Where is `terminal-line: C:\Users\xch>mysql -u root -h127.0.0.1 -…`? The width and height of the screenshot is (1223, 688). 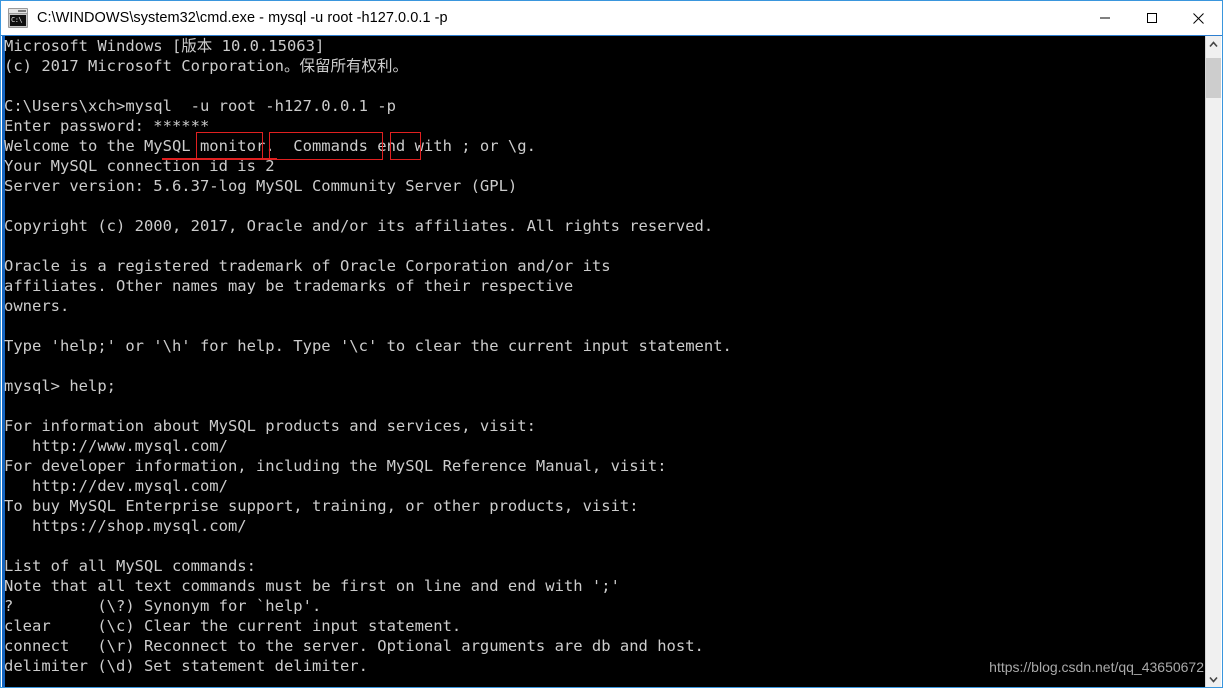
terminal-line: C:\Users\xch>mysql -u root -h127.0.0.1 -… is located at coordinates (200, 106).